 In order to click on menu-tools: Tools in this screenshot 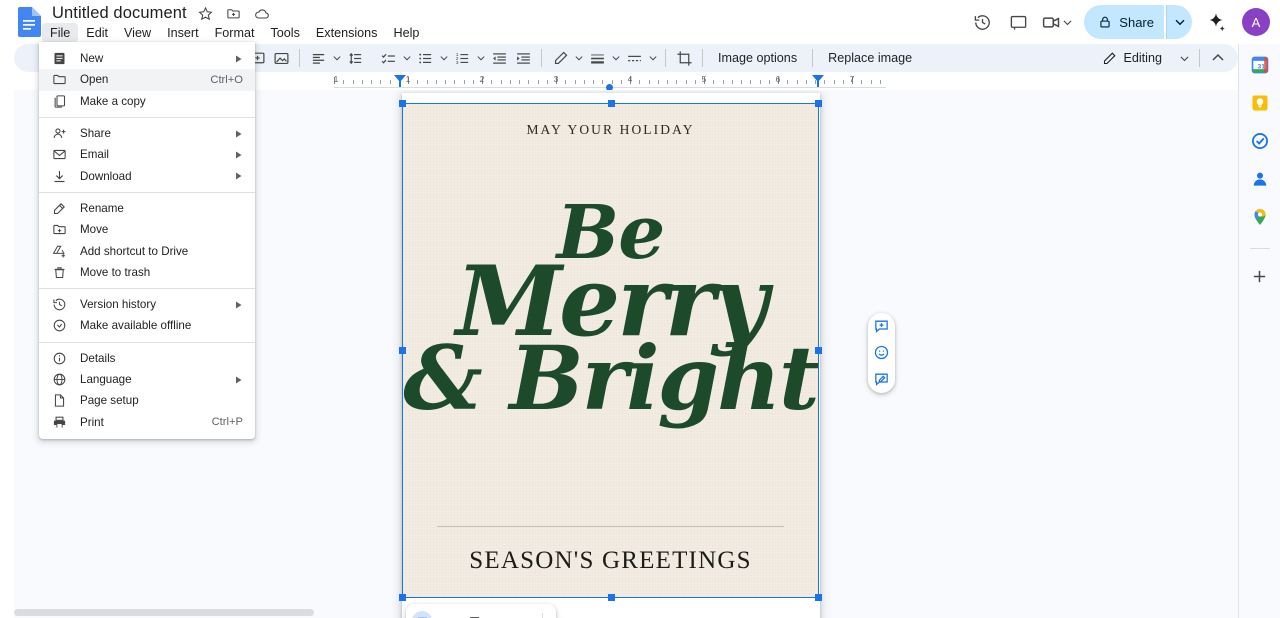, I will do `click(284, 33)`.